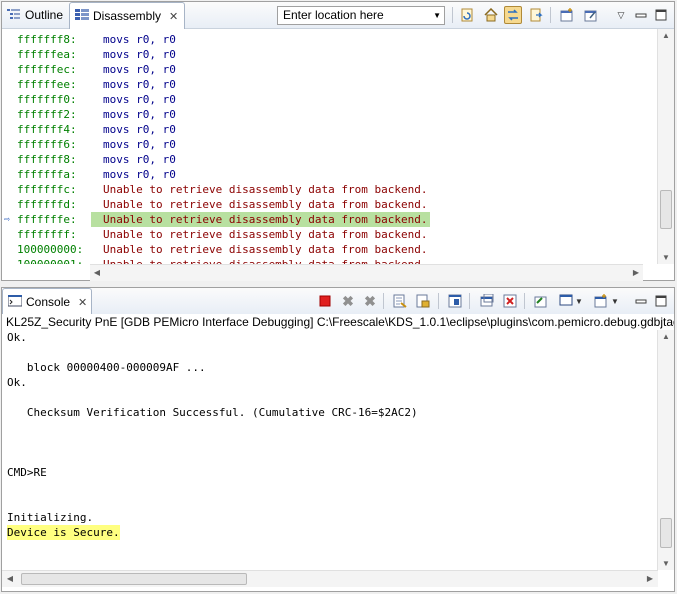 The image size is (677, 594). I want to click on new-console-dropdown: ▼, so click(615, 301).